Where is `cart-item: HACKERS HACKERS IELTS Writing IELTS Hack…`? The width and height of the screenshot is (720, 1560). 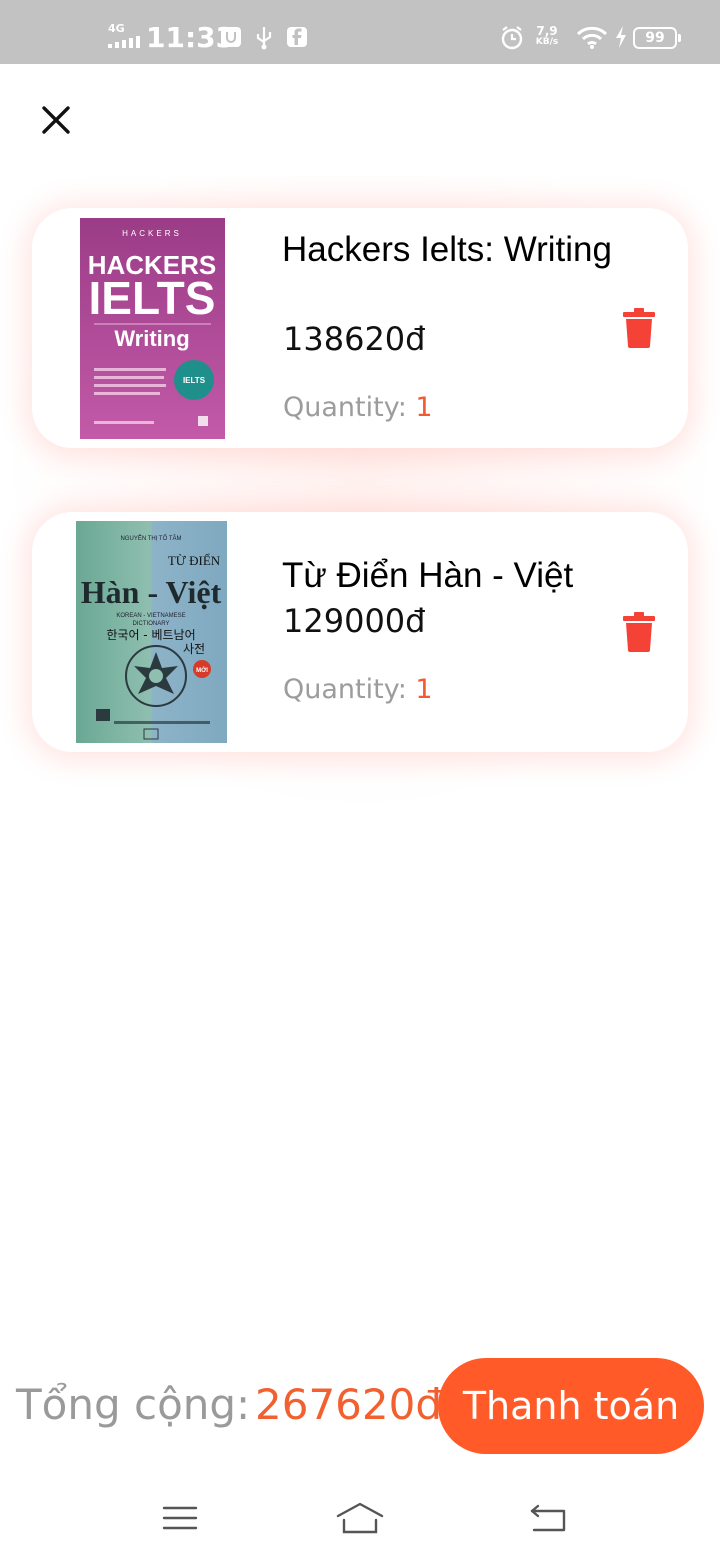
cart-item: HACKERS HACKERS IELTS Writing IELTS Hack… is located at coordinates (360, 328).